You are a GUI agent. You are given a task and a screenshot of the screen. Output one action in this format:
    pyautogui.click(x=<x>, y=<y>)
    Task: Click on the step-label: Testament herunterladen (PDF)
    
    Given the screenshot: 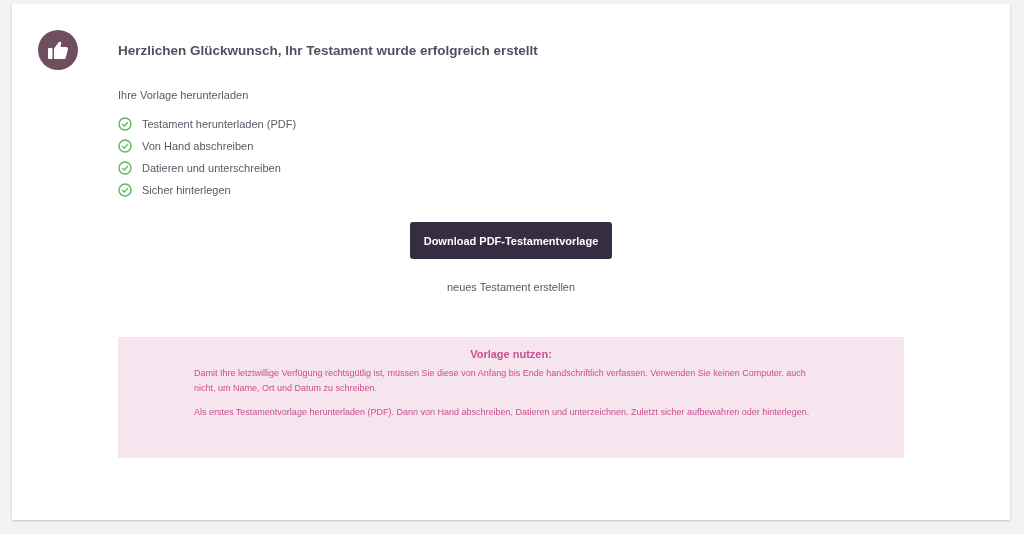 What is the action you would take?
    pyautogui.click(x=219, y=124)
    